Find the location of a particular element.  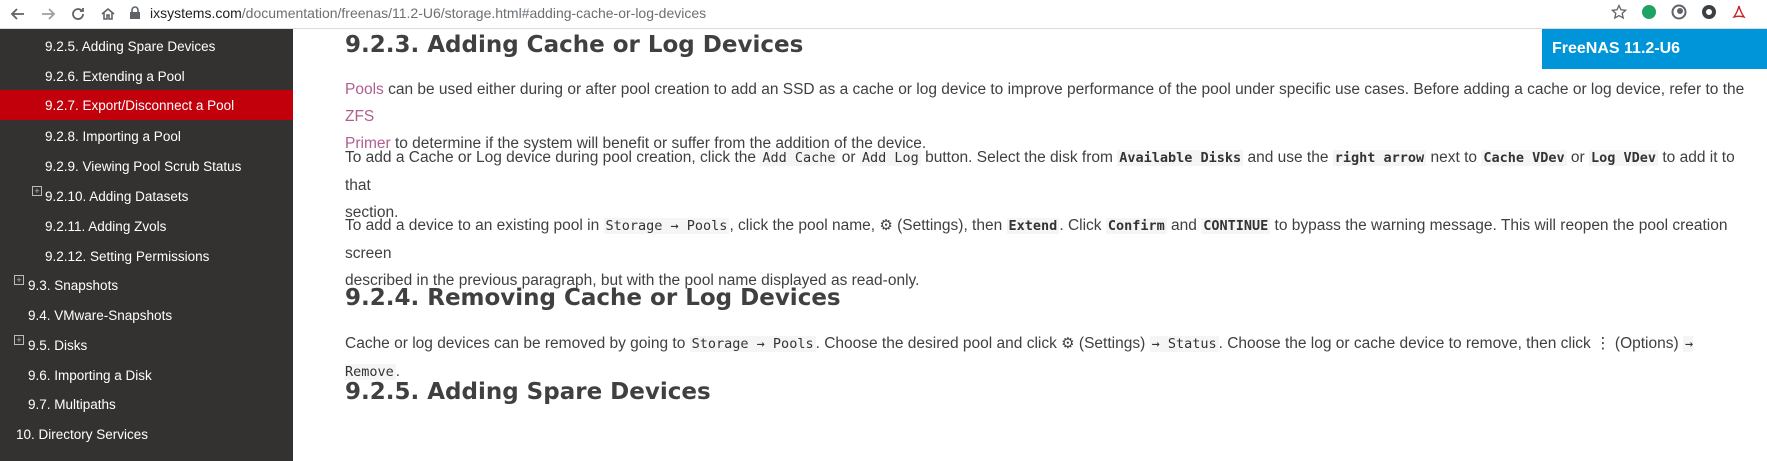

text: (Options) is located at coordinates (1646, 343).